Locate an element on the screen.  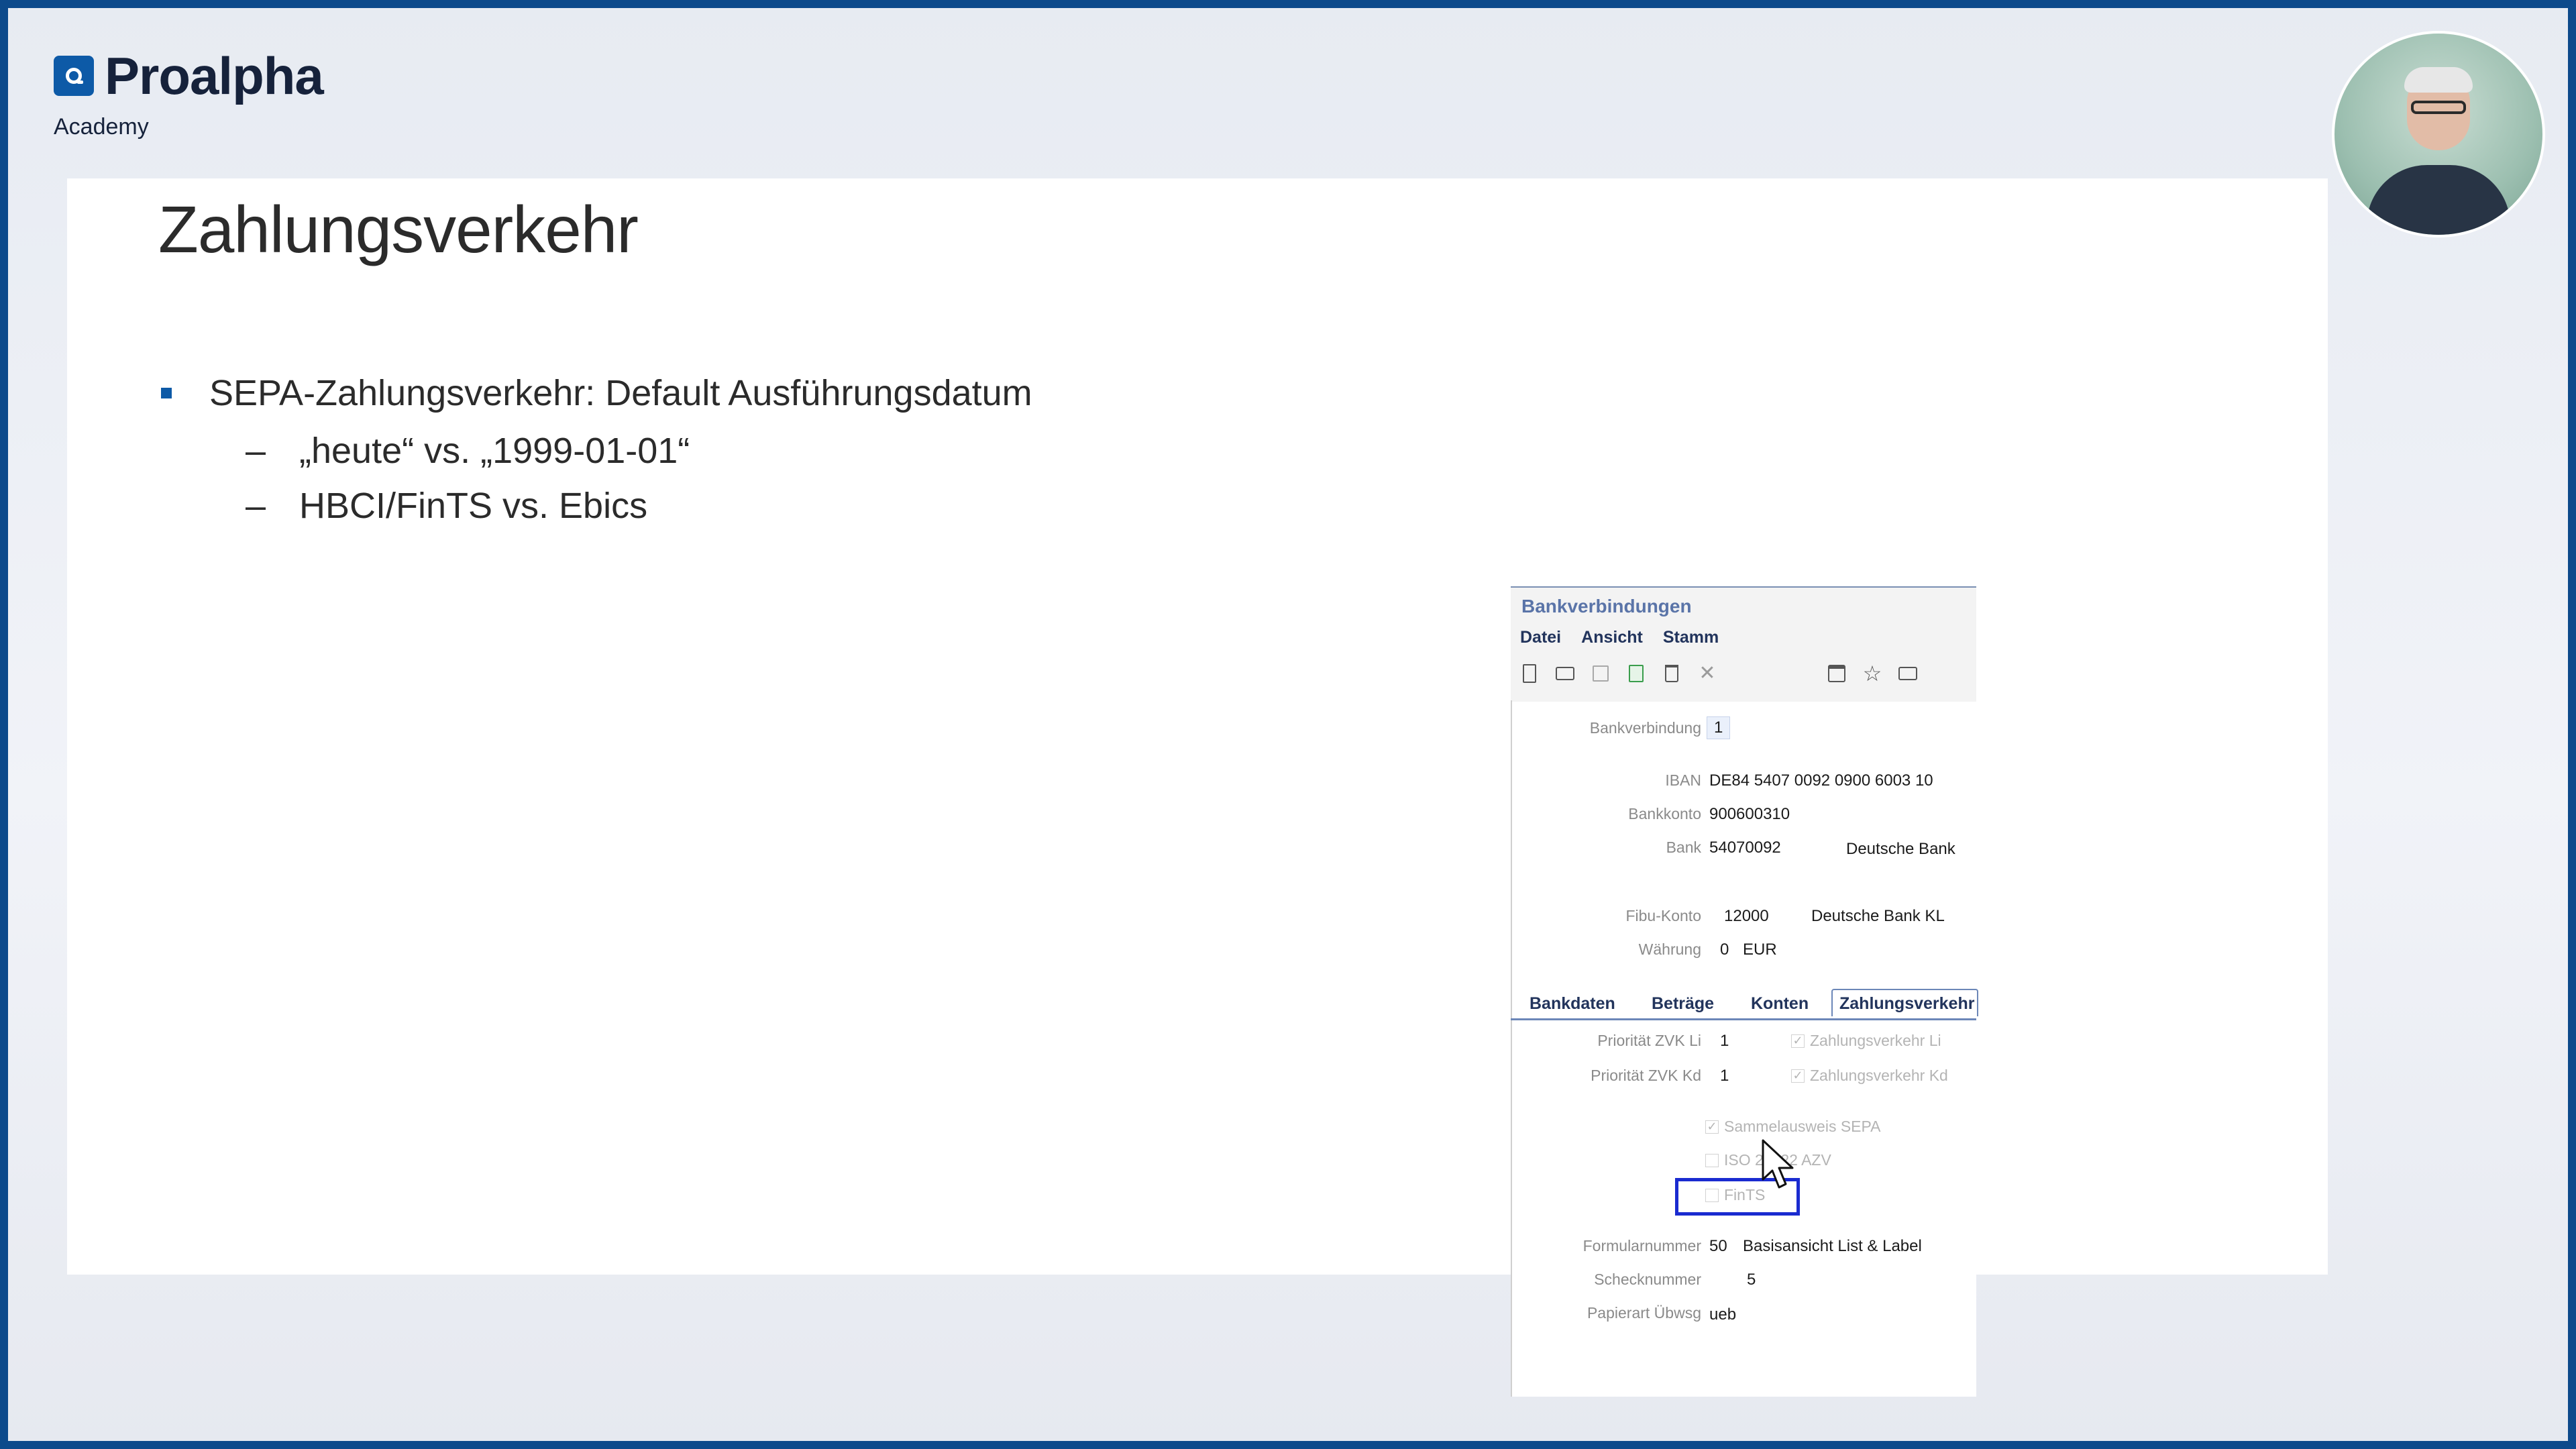
input-formularnummer: 50 is located at coordinates (1718, 1246).